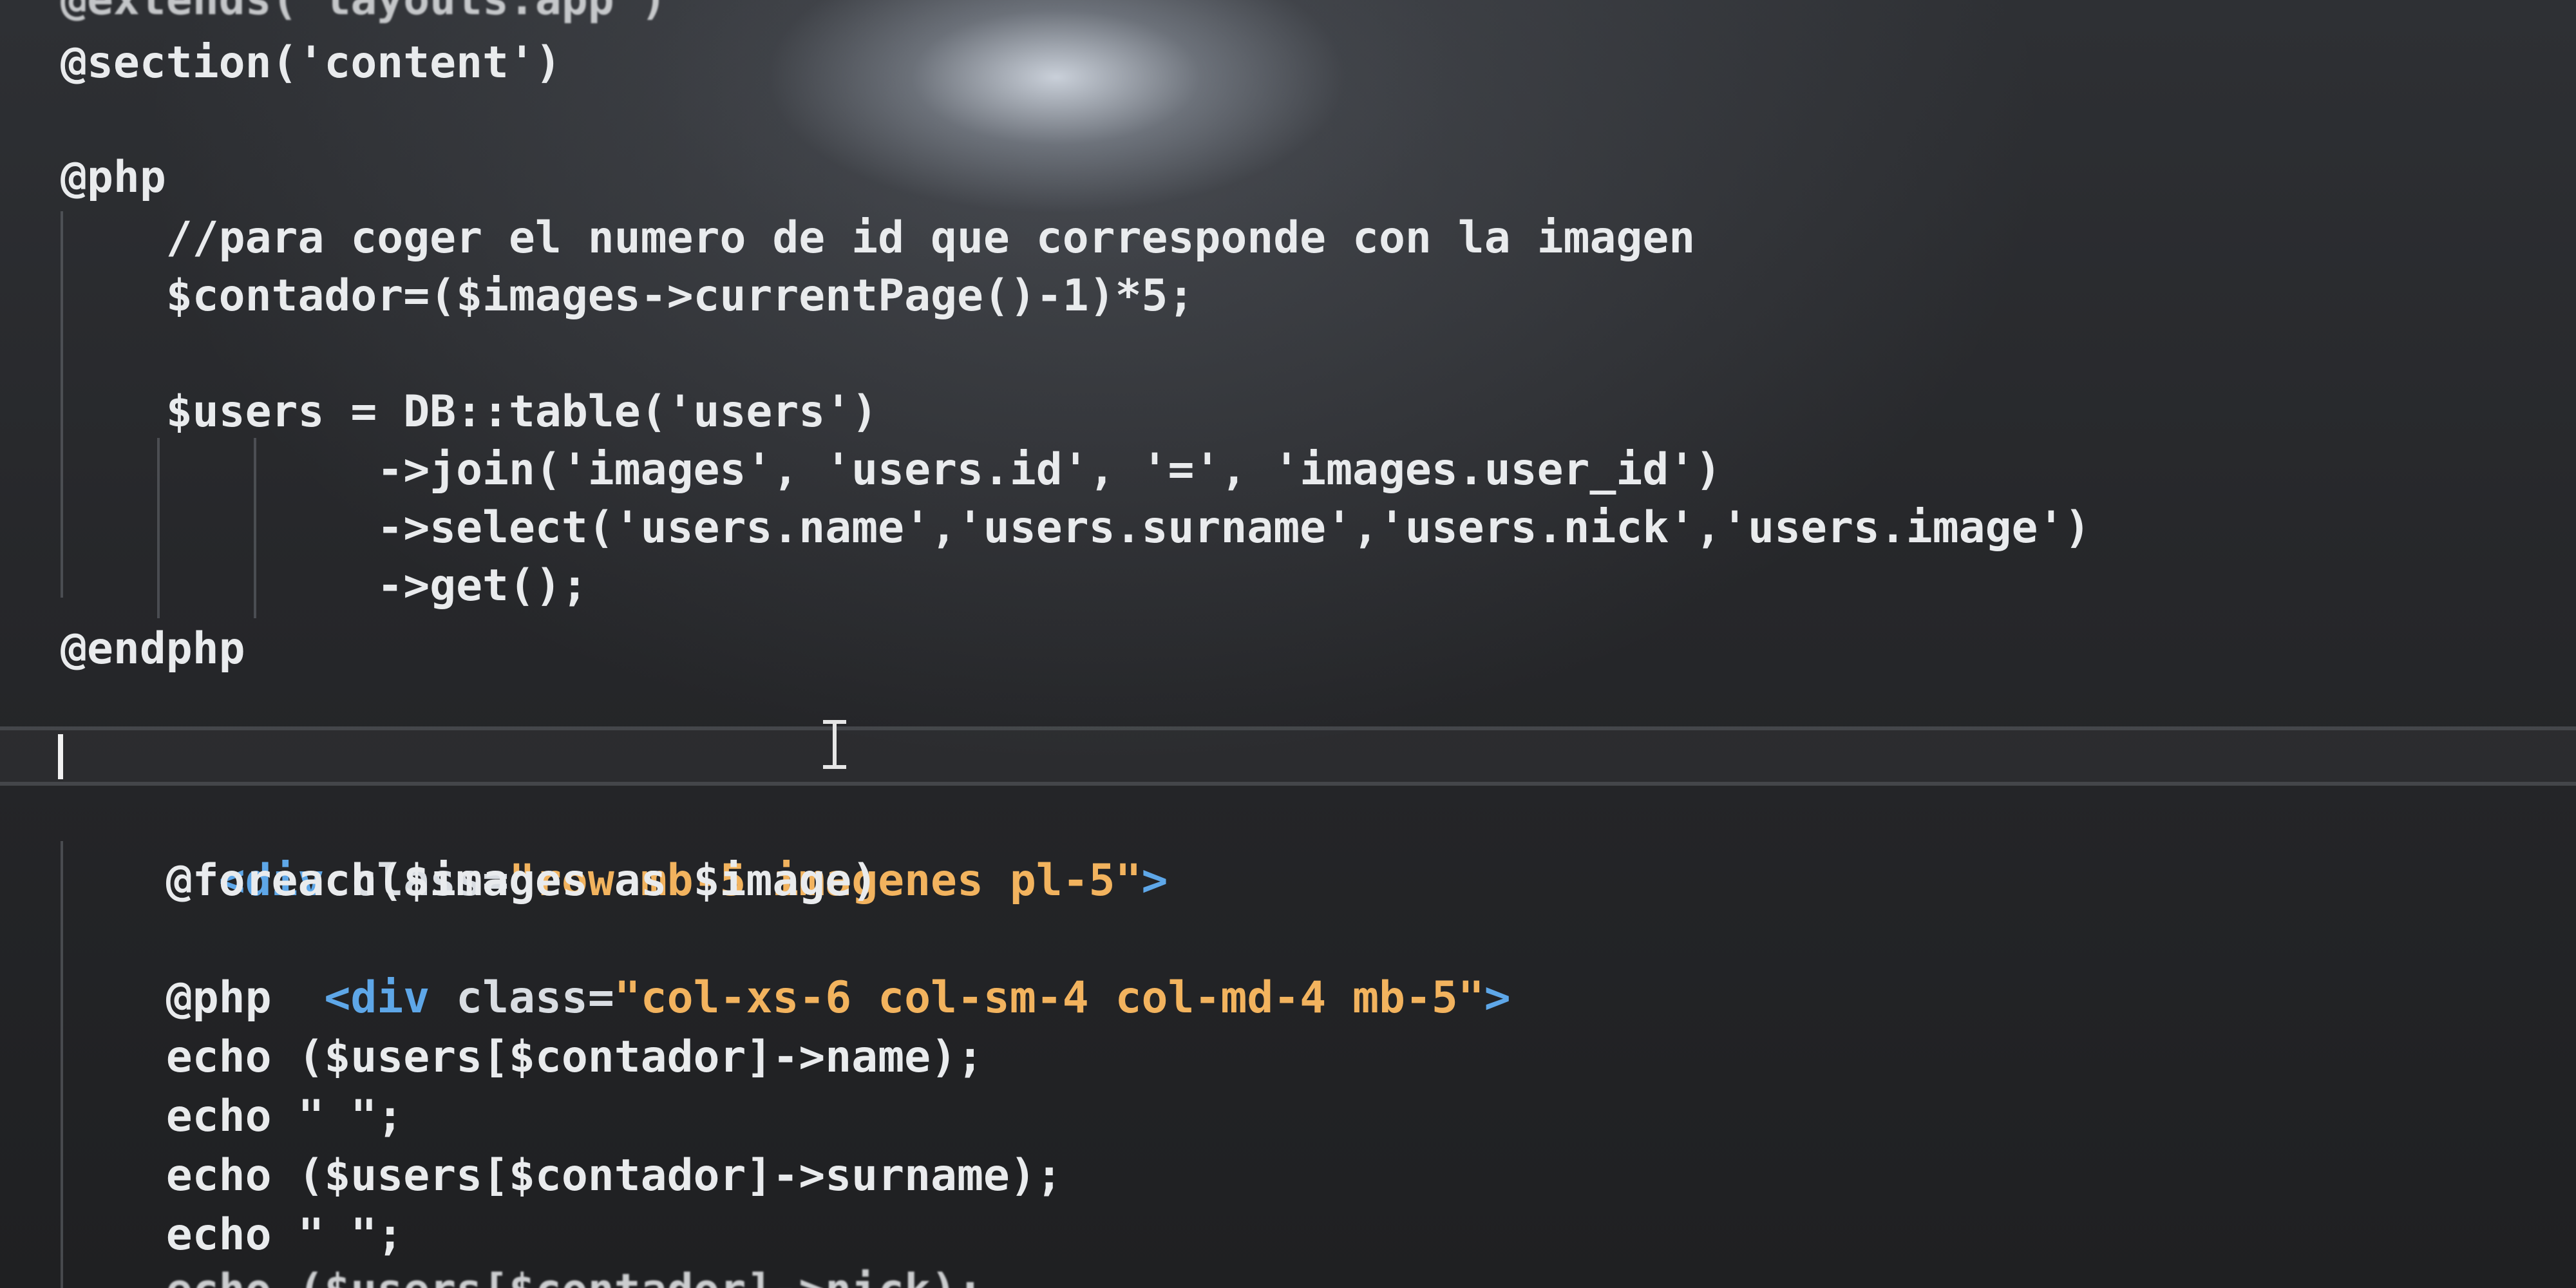 Image resolution: width=2576 pixels, height=1288 pixels. What do you see at coordinates (562, 1175) in the screenshot?
I see `code-line: echo ($users[$contador]->surname);` at bounding box center [562, 1175].